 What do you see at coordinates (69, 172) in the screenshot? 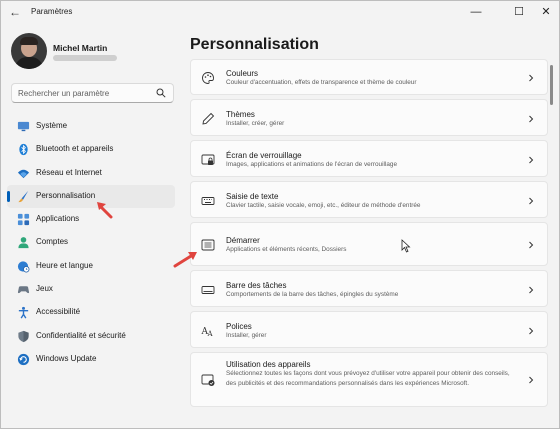
I see `sidebar-item-label: Réseau et Internet` at bounding box center [69, 172].